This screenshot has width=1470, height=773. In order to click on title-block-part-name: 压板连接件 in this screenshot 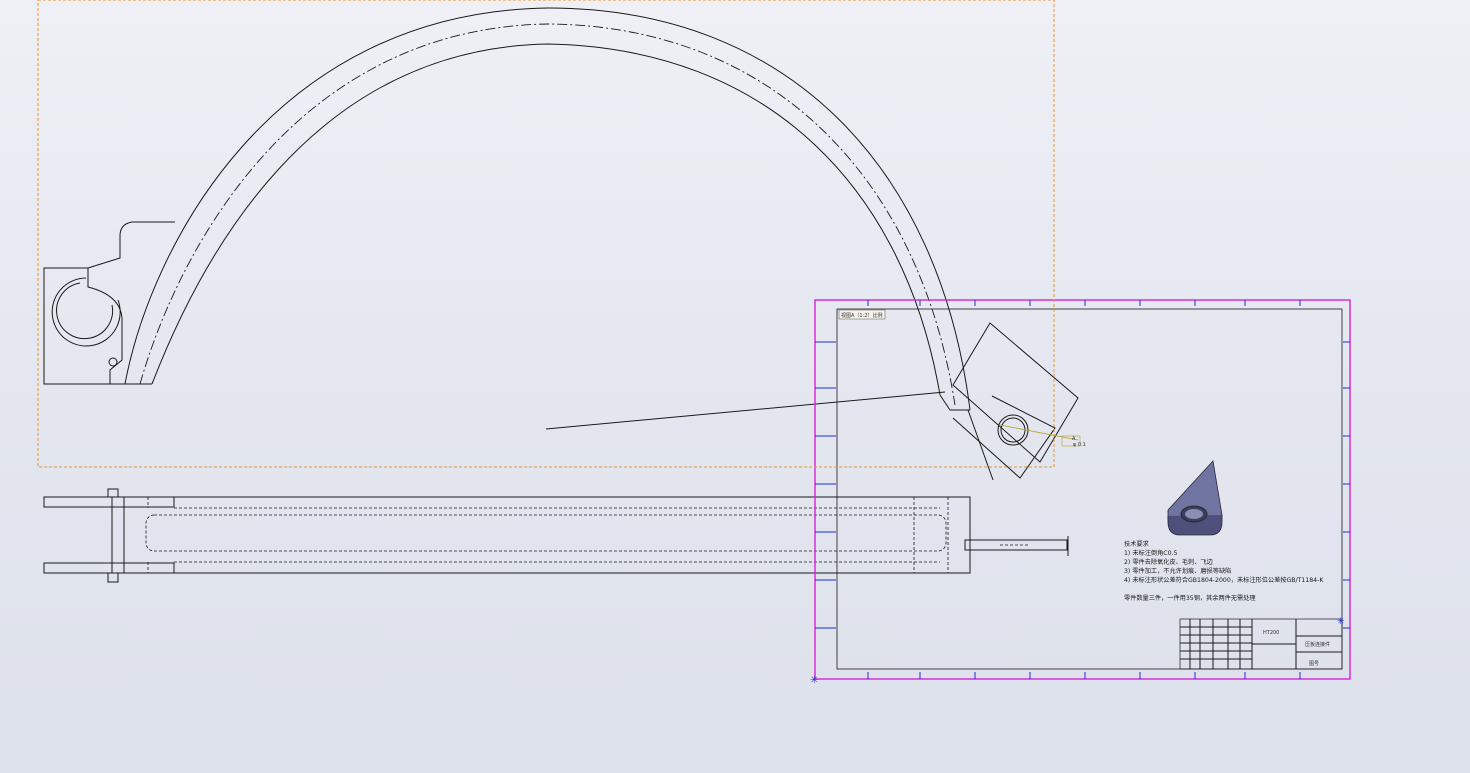, I will do `click(1317, 644)`.